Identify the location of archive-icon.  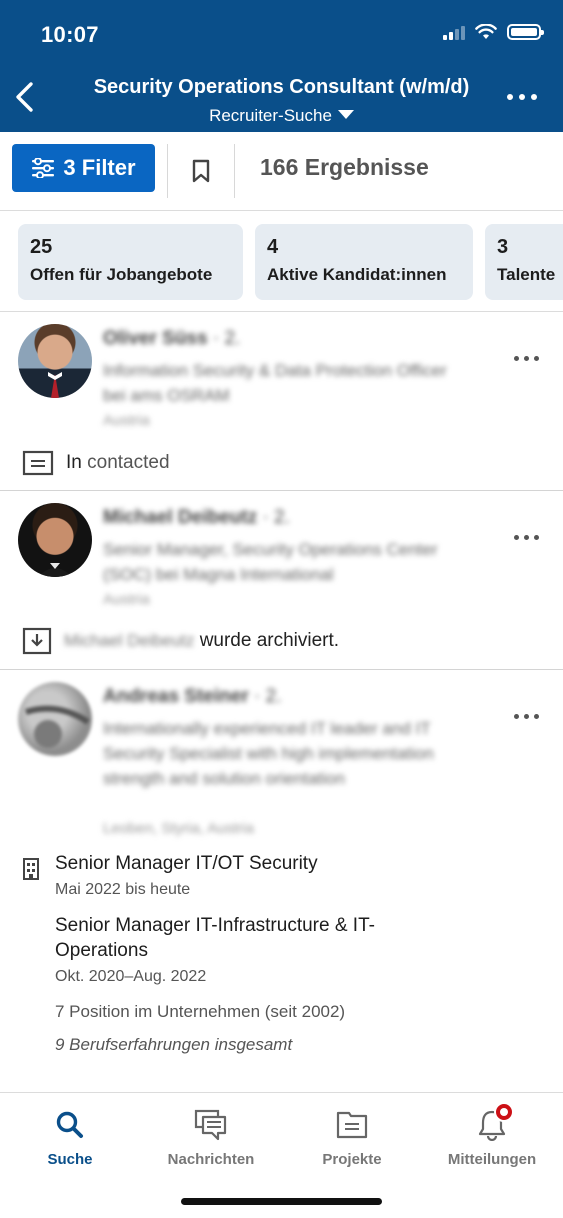
(37, 641).